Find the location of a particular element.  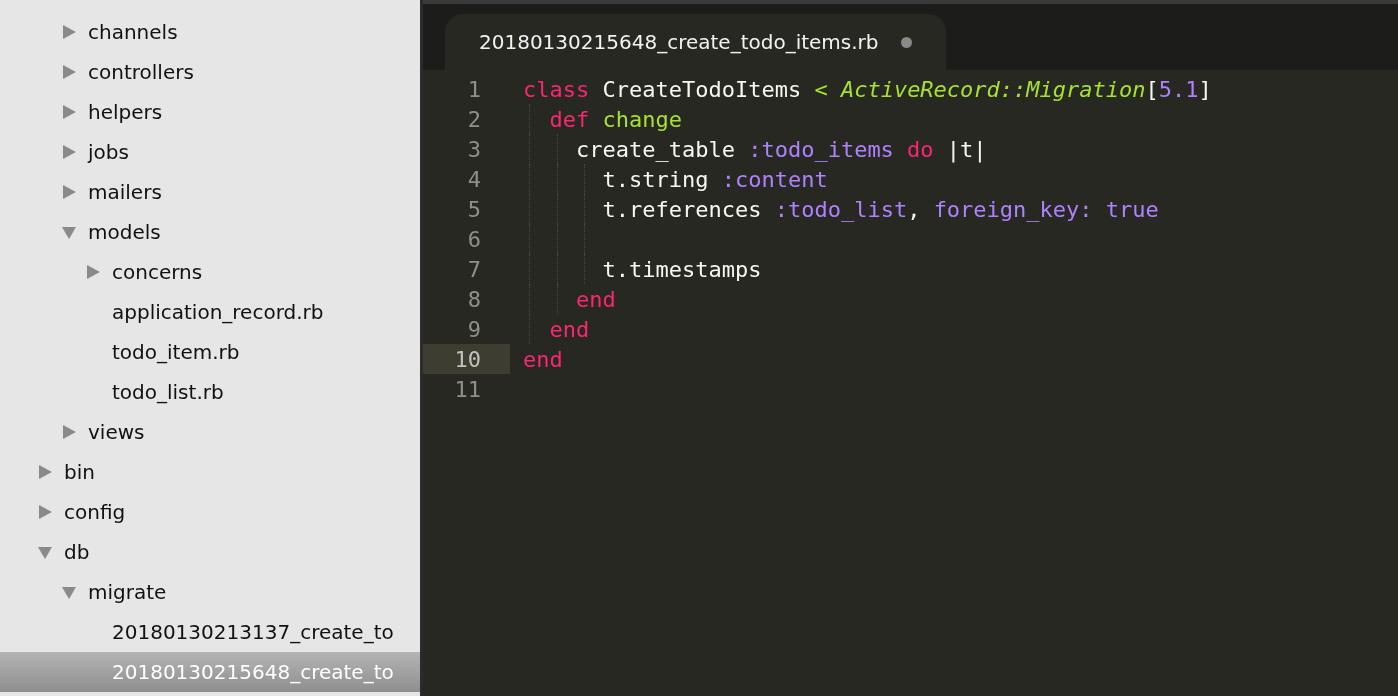

line-number: 11 is located at coordinates (467, 389).